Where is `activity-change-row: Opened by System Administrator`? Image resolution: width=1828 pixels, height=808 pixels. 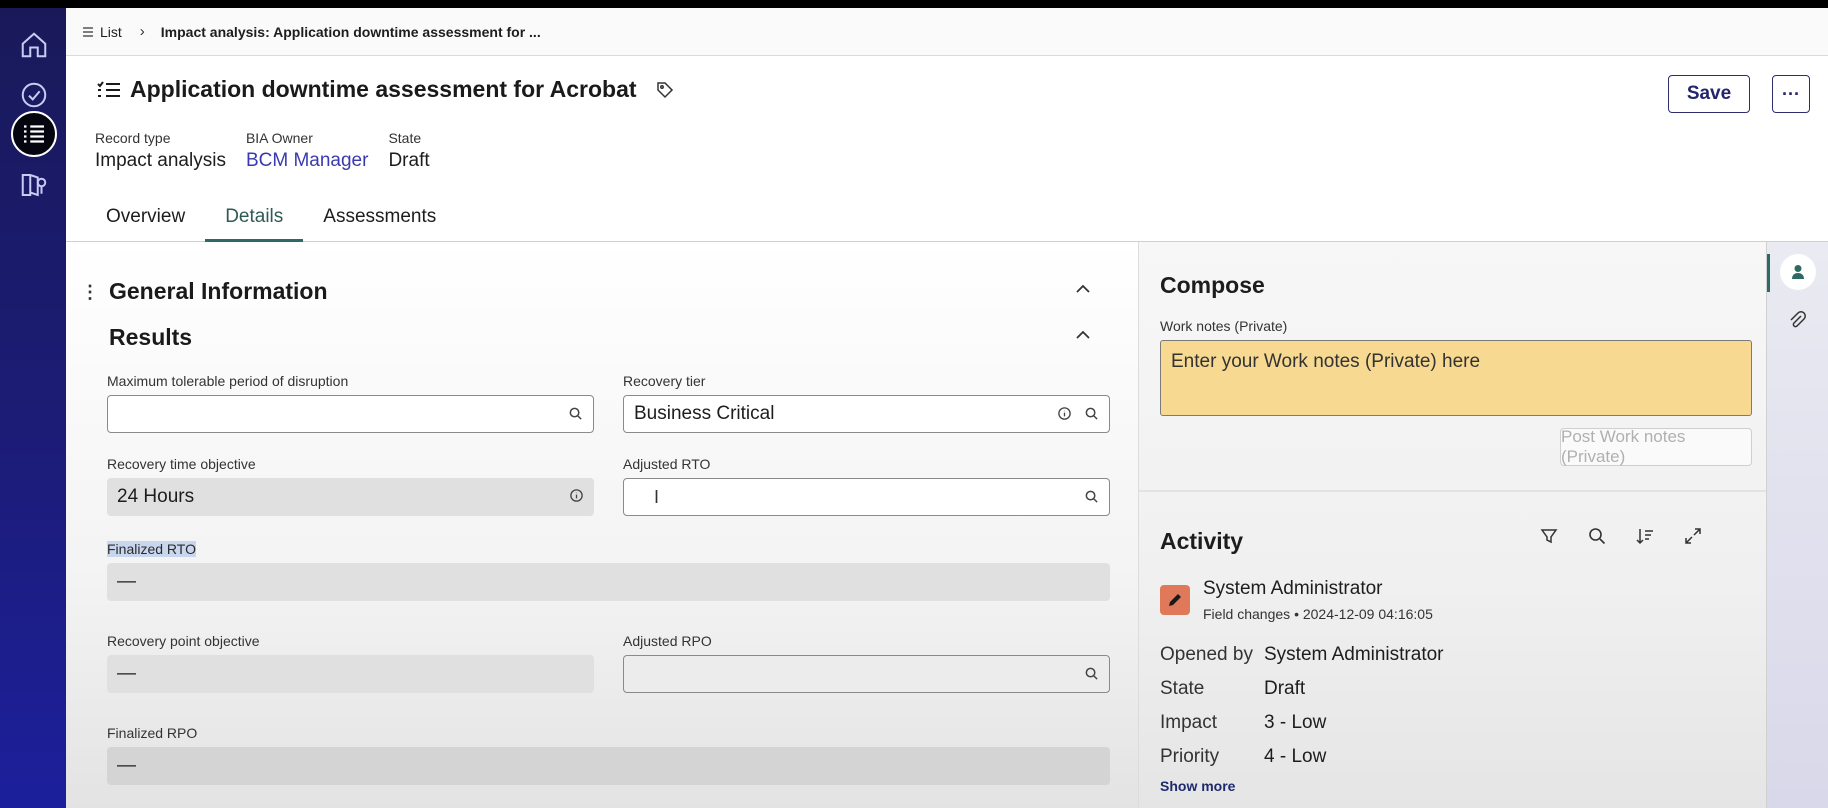 activity-change-row: Opened by System Administrator is located at coordinates (1302, 655).